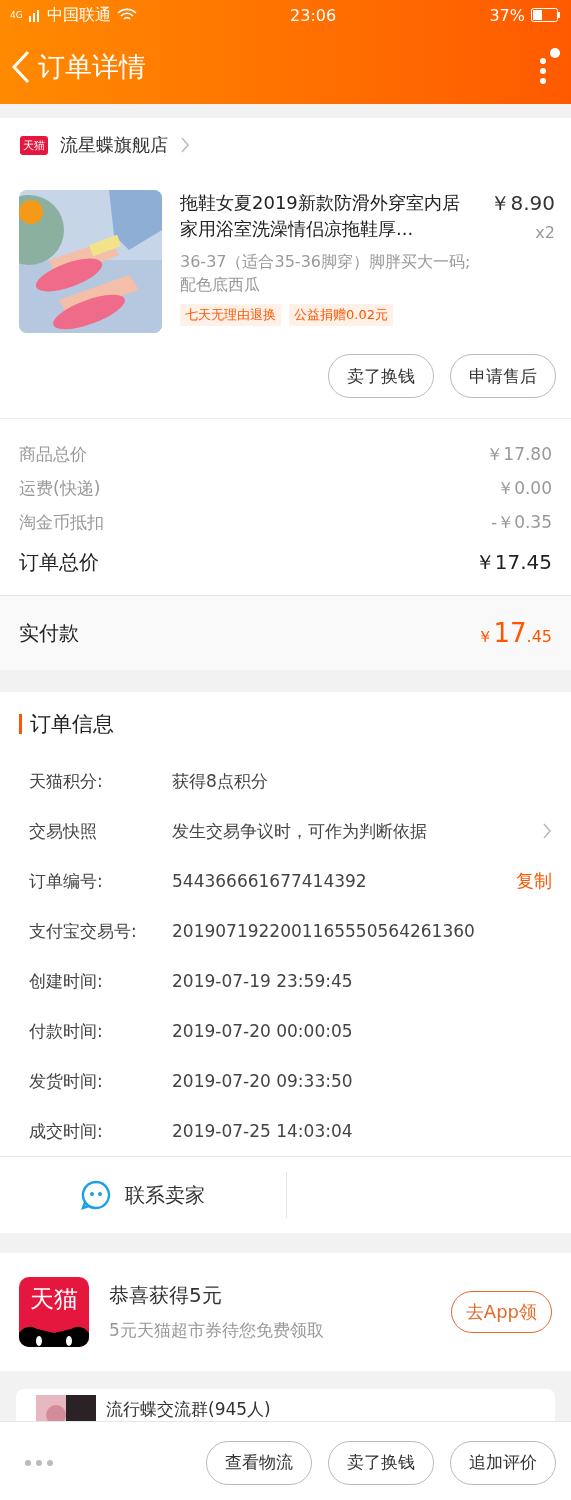 The height and width of the screenshot is (1500, 571). I want to click on more-icon, so click(549, 67).